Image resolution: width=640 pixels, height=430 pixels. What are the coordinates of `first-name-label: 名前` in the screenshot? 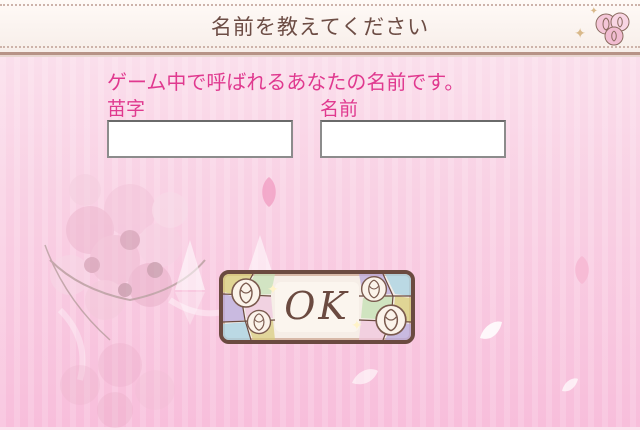 It's located at (339, 109).